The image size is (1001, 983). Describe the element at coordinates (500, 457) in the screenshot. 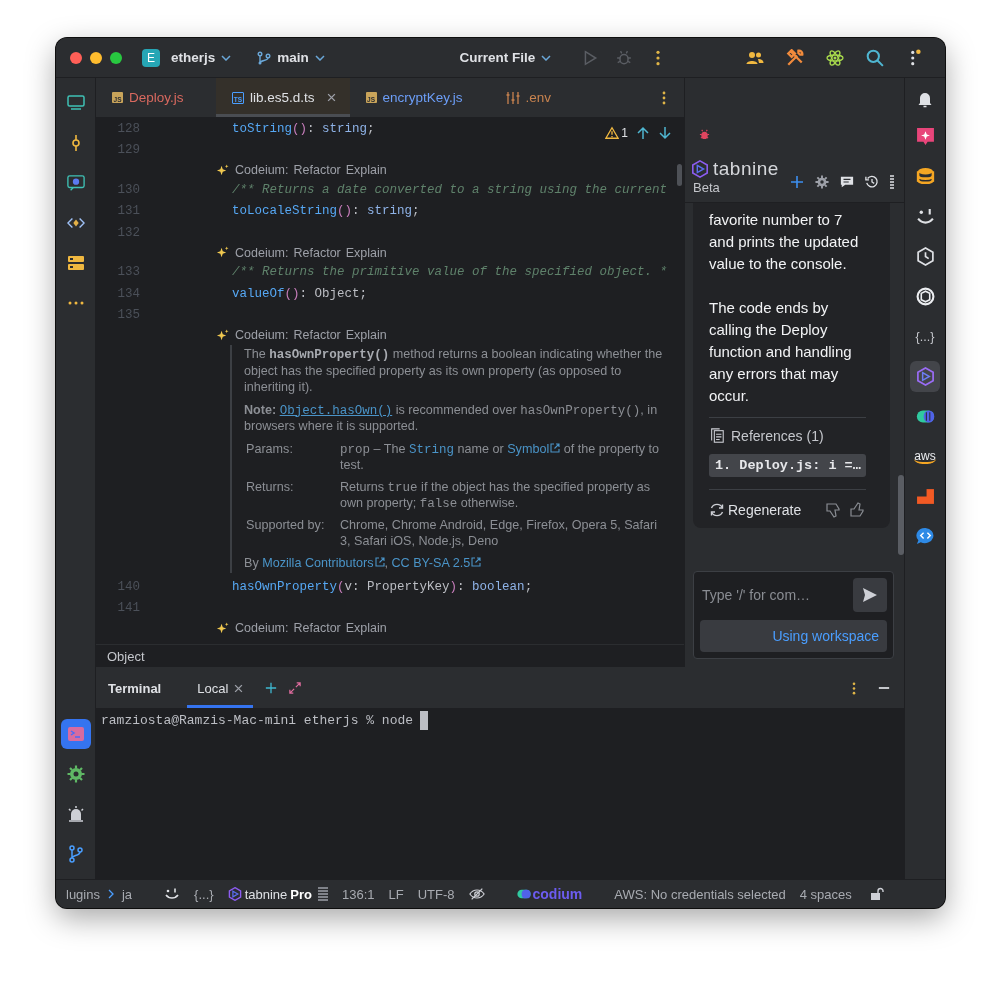

I see `doc-text: prop – The String name or Symbol of the property to test.` at that location.